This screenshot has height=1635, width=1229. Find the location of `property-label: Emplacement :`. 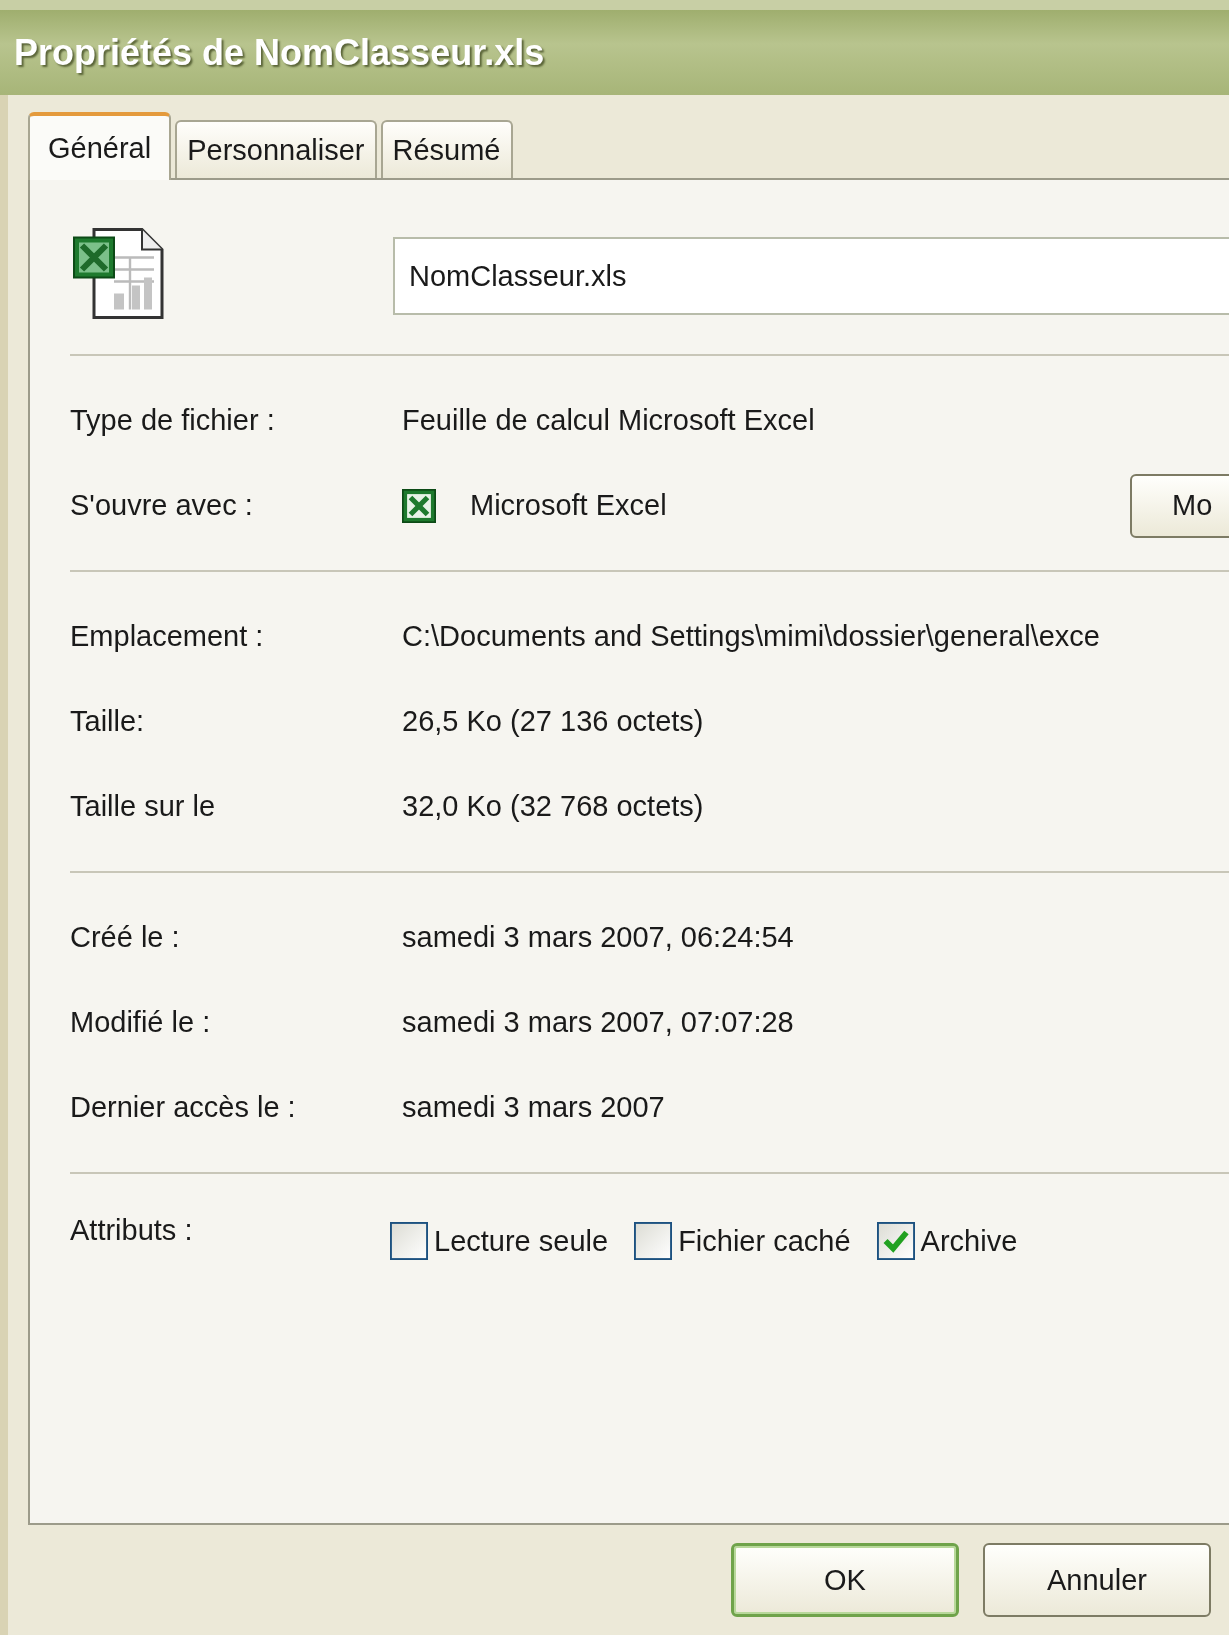

property-label: Emplacement : is located at coordinates (167, 636).